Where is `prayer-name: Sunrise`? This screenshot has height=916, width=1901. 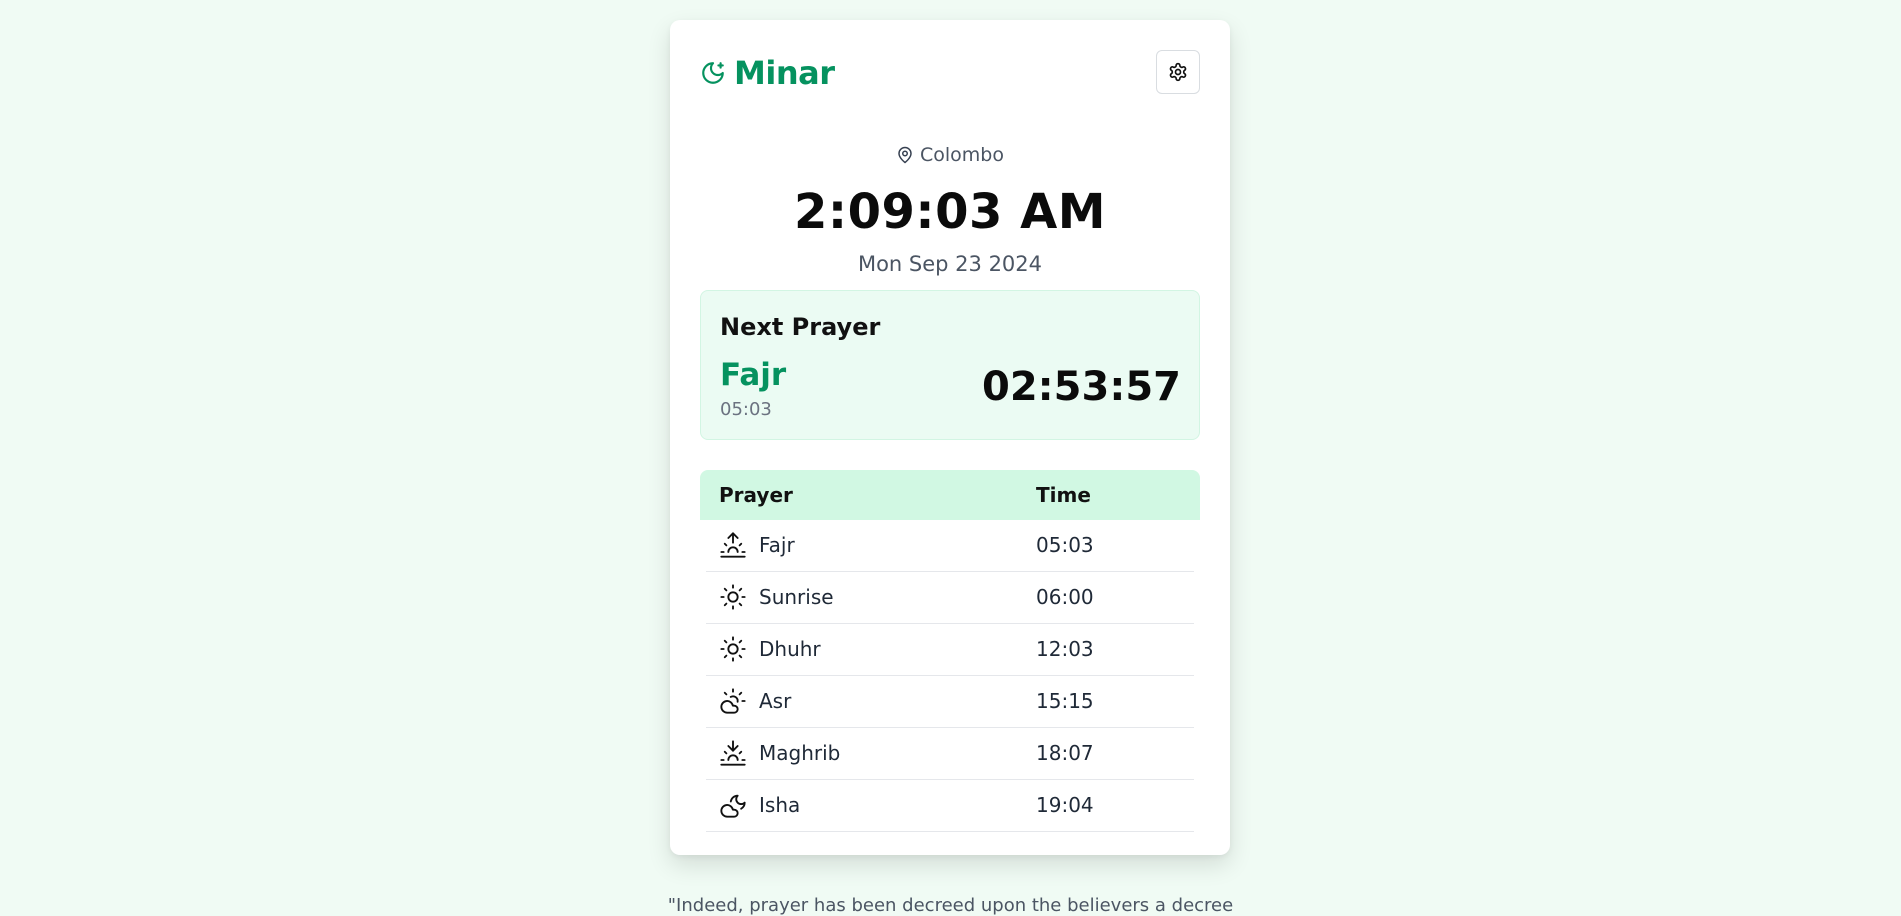 prayer-name: Sunrise is located at coordinates (796, 597).